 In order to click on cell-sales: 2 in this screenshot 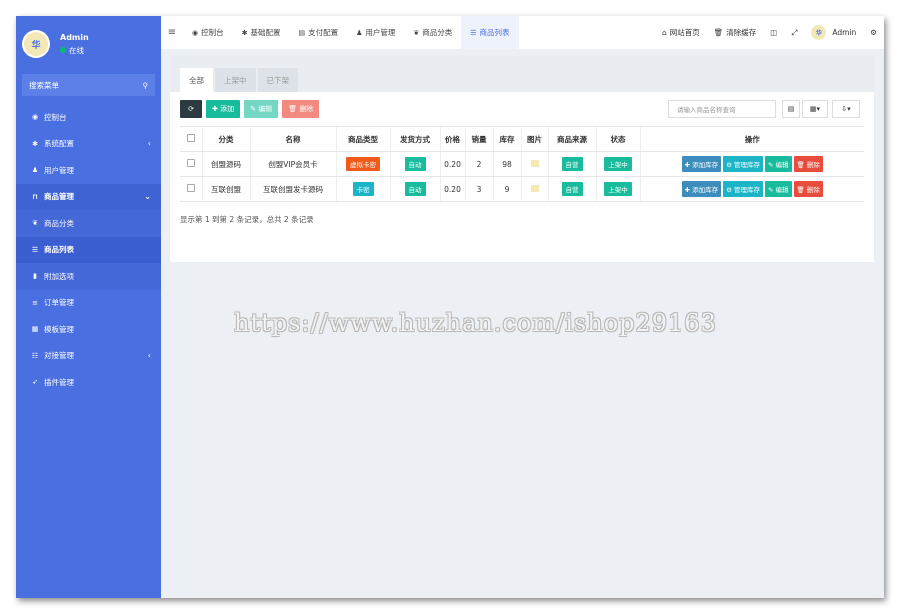, I will do `click(478, 164)`.